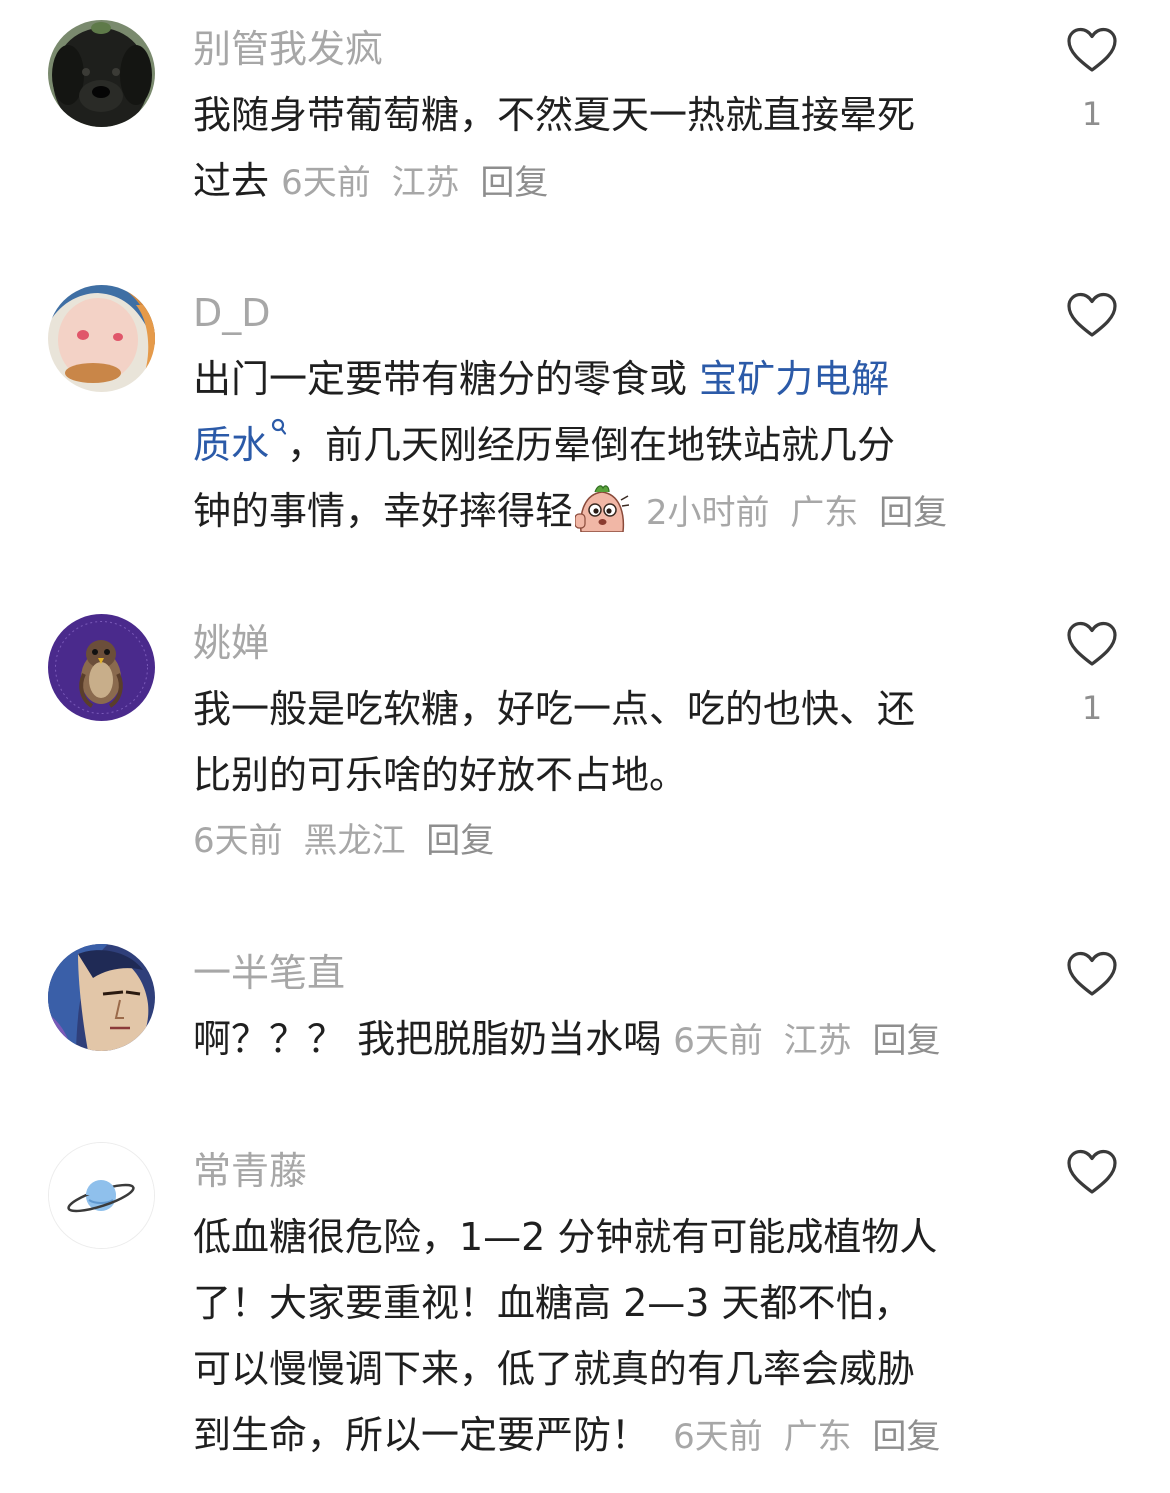 The width and height of the screenshot is (1170, 1493). Describe the element at coordinates (554, 1369) in the screenshot. I see `comment-line: 可以慢慢调下来，低了就真的有几率会威胁` at that location.